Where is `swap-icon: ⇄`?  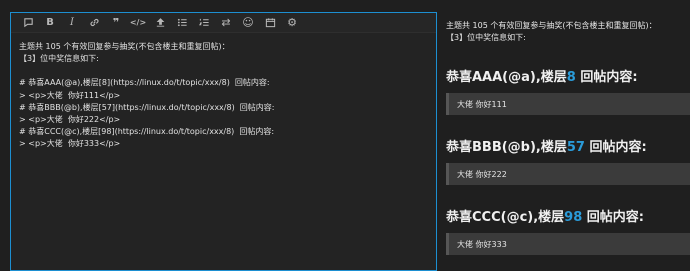
swap-icon: ⇄ is located at coordinates (226, 23).